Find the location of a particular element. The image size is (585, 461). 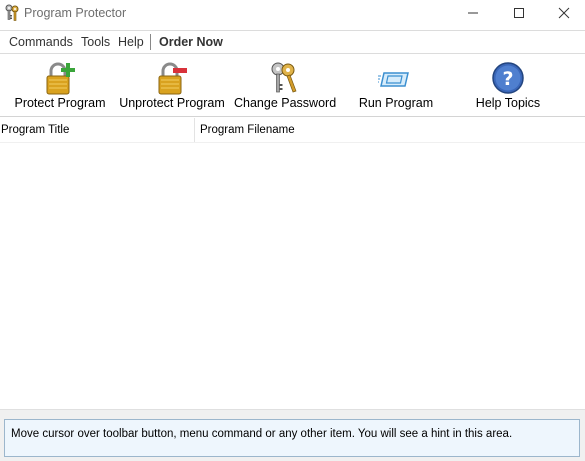

lock-add-icon is located at coordinates (60, 78).